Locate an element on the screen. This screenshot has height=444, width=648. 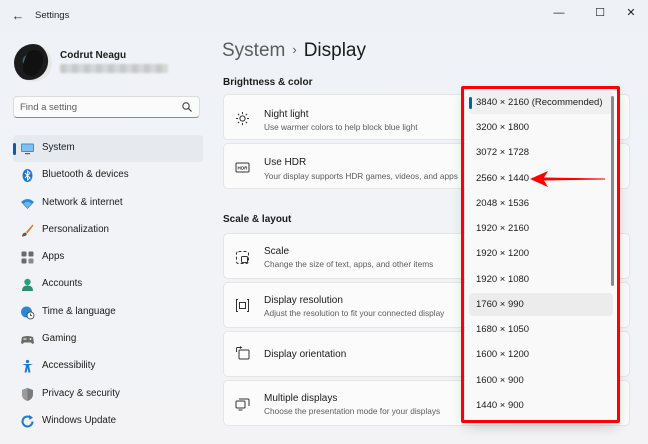
update-icon is located at coordinates (27, 421).